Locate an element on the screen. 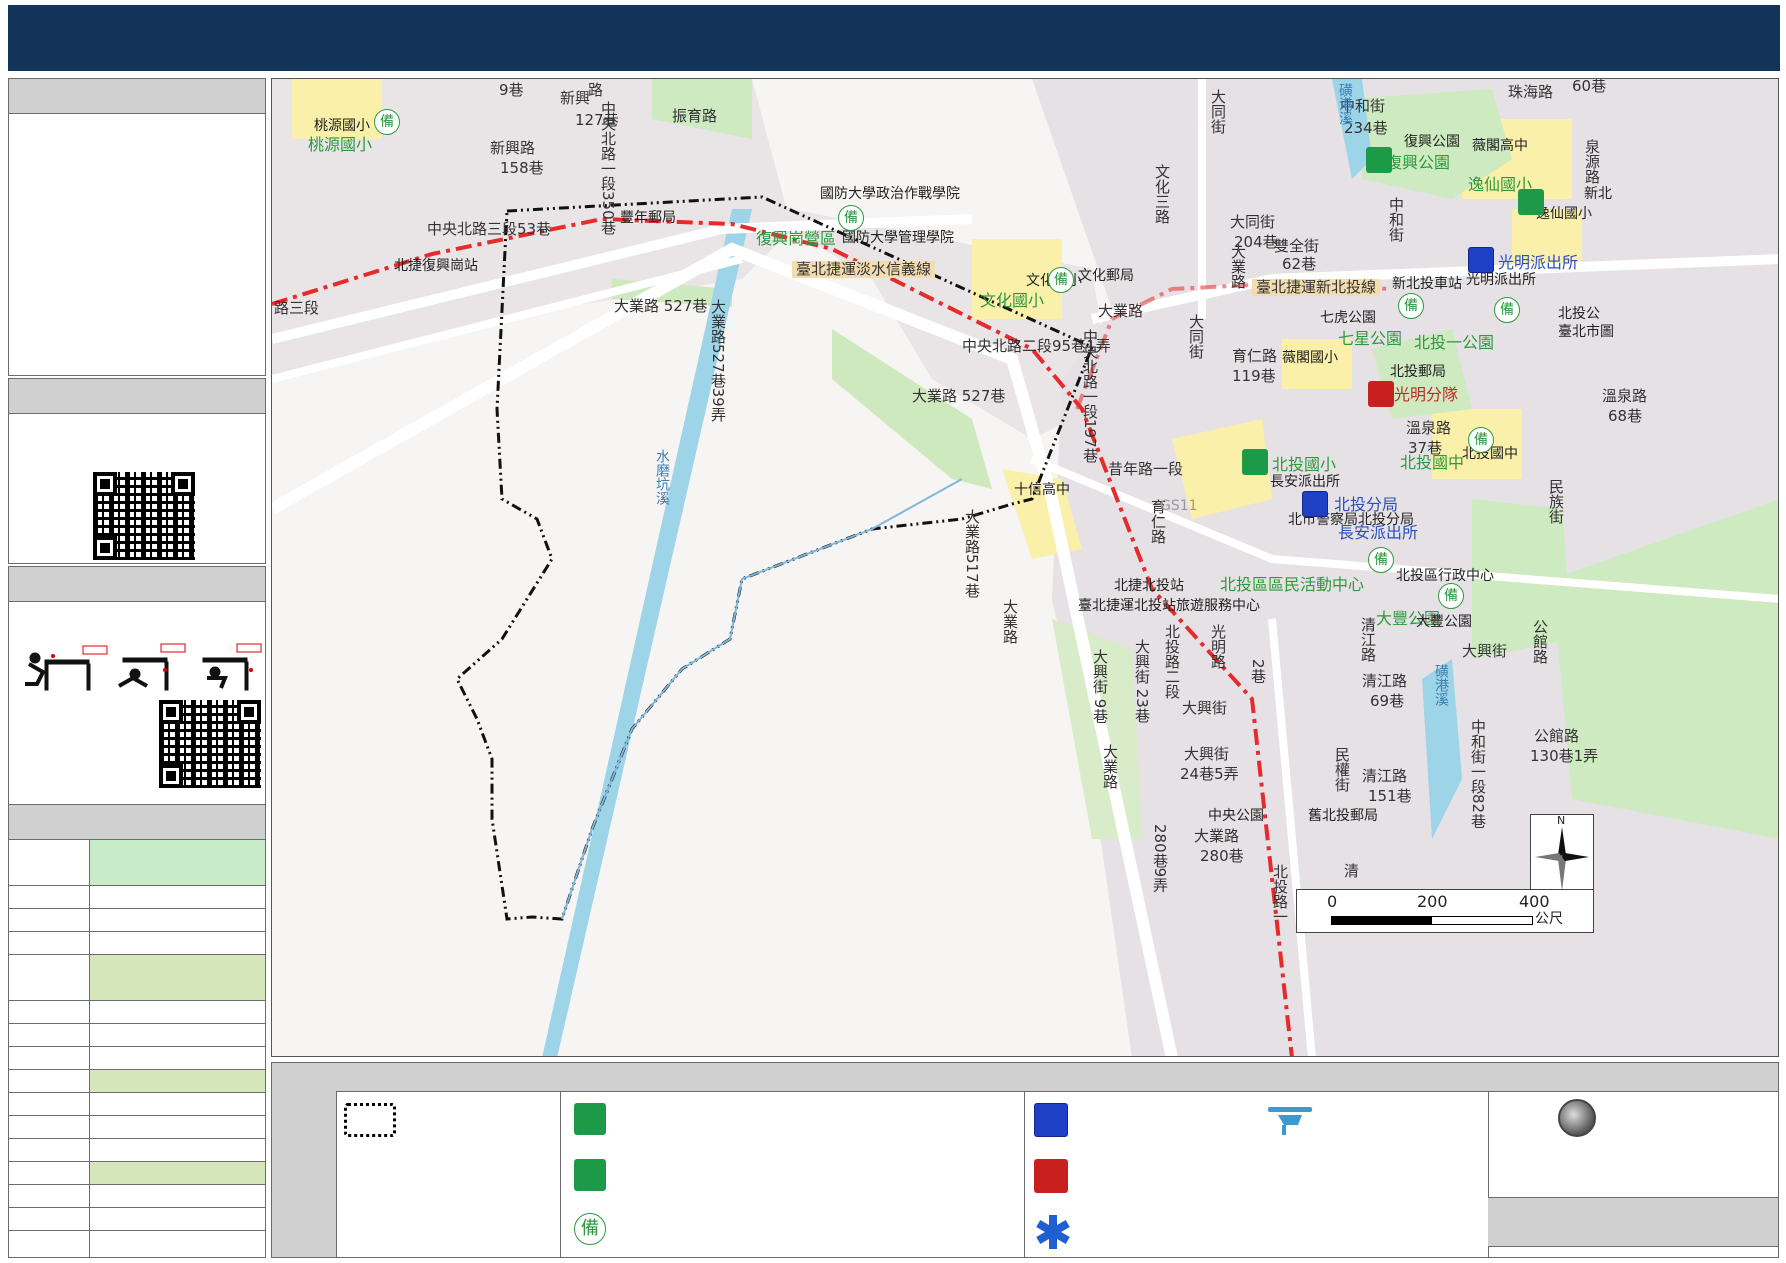 Image resolution: width=1786 pixels, height=1263 pixels. road-label: 文化三路 is located at coordinates (1162, 194).